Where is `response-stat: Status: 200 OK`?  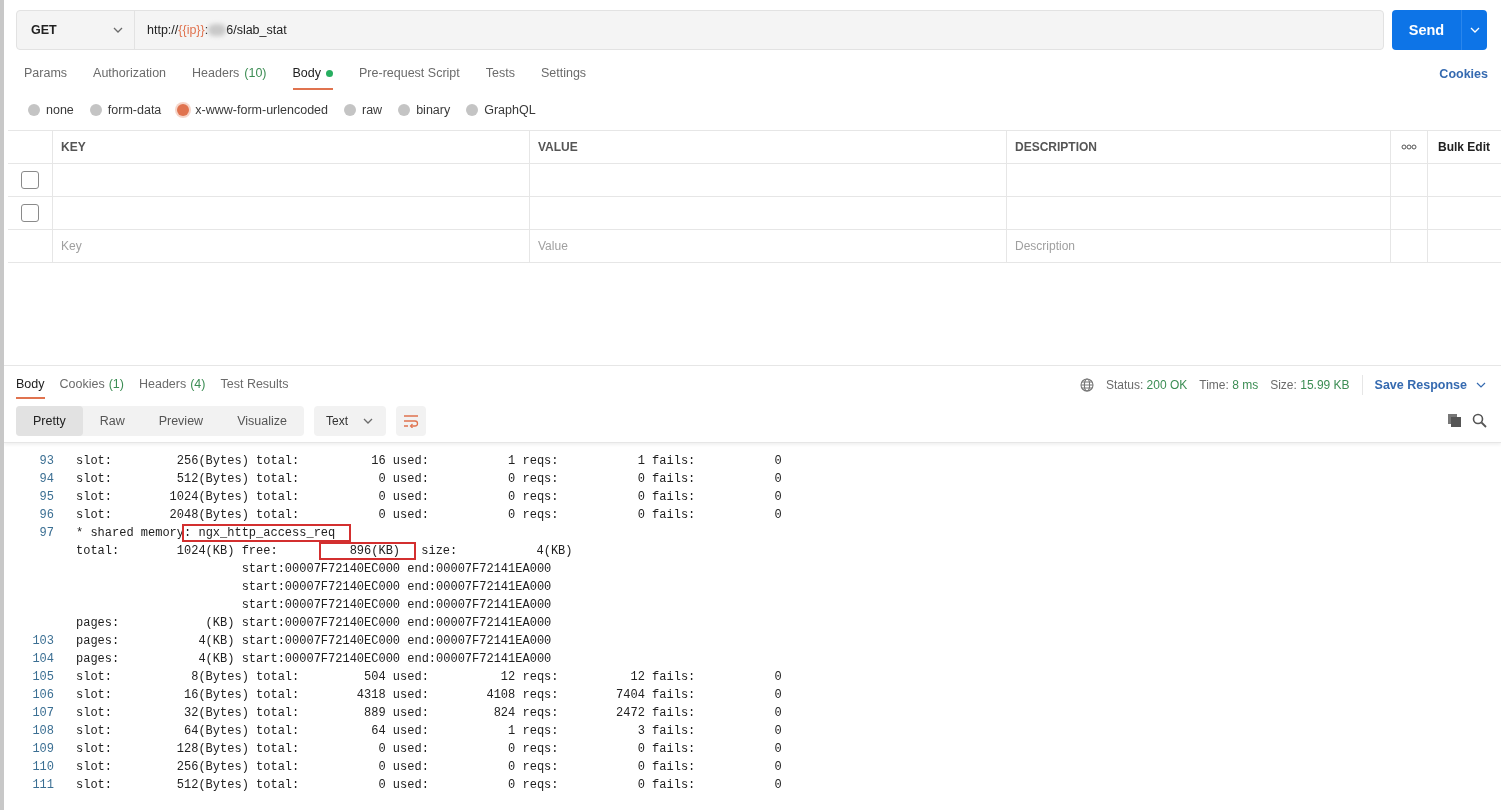 response-stat: Status: 200 OK is located at coordinates (1146, 384).